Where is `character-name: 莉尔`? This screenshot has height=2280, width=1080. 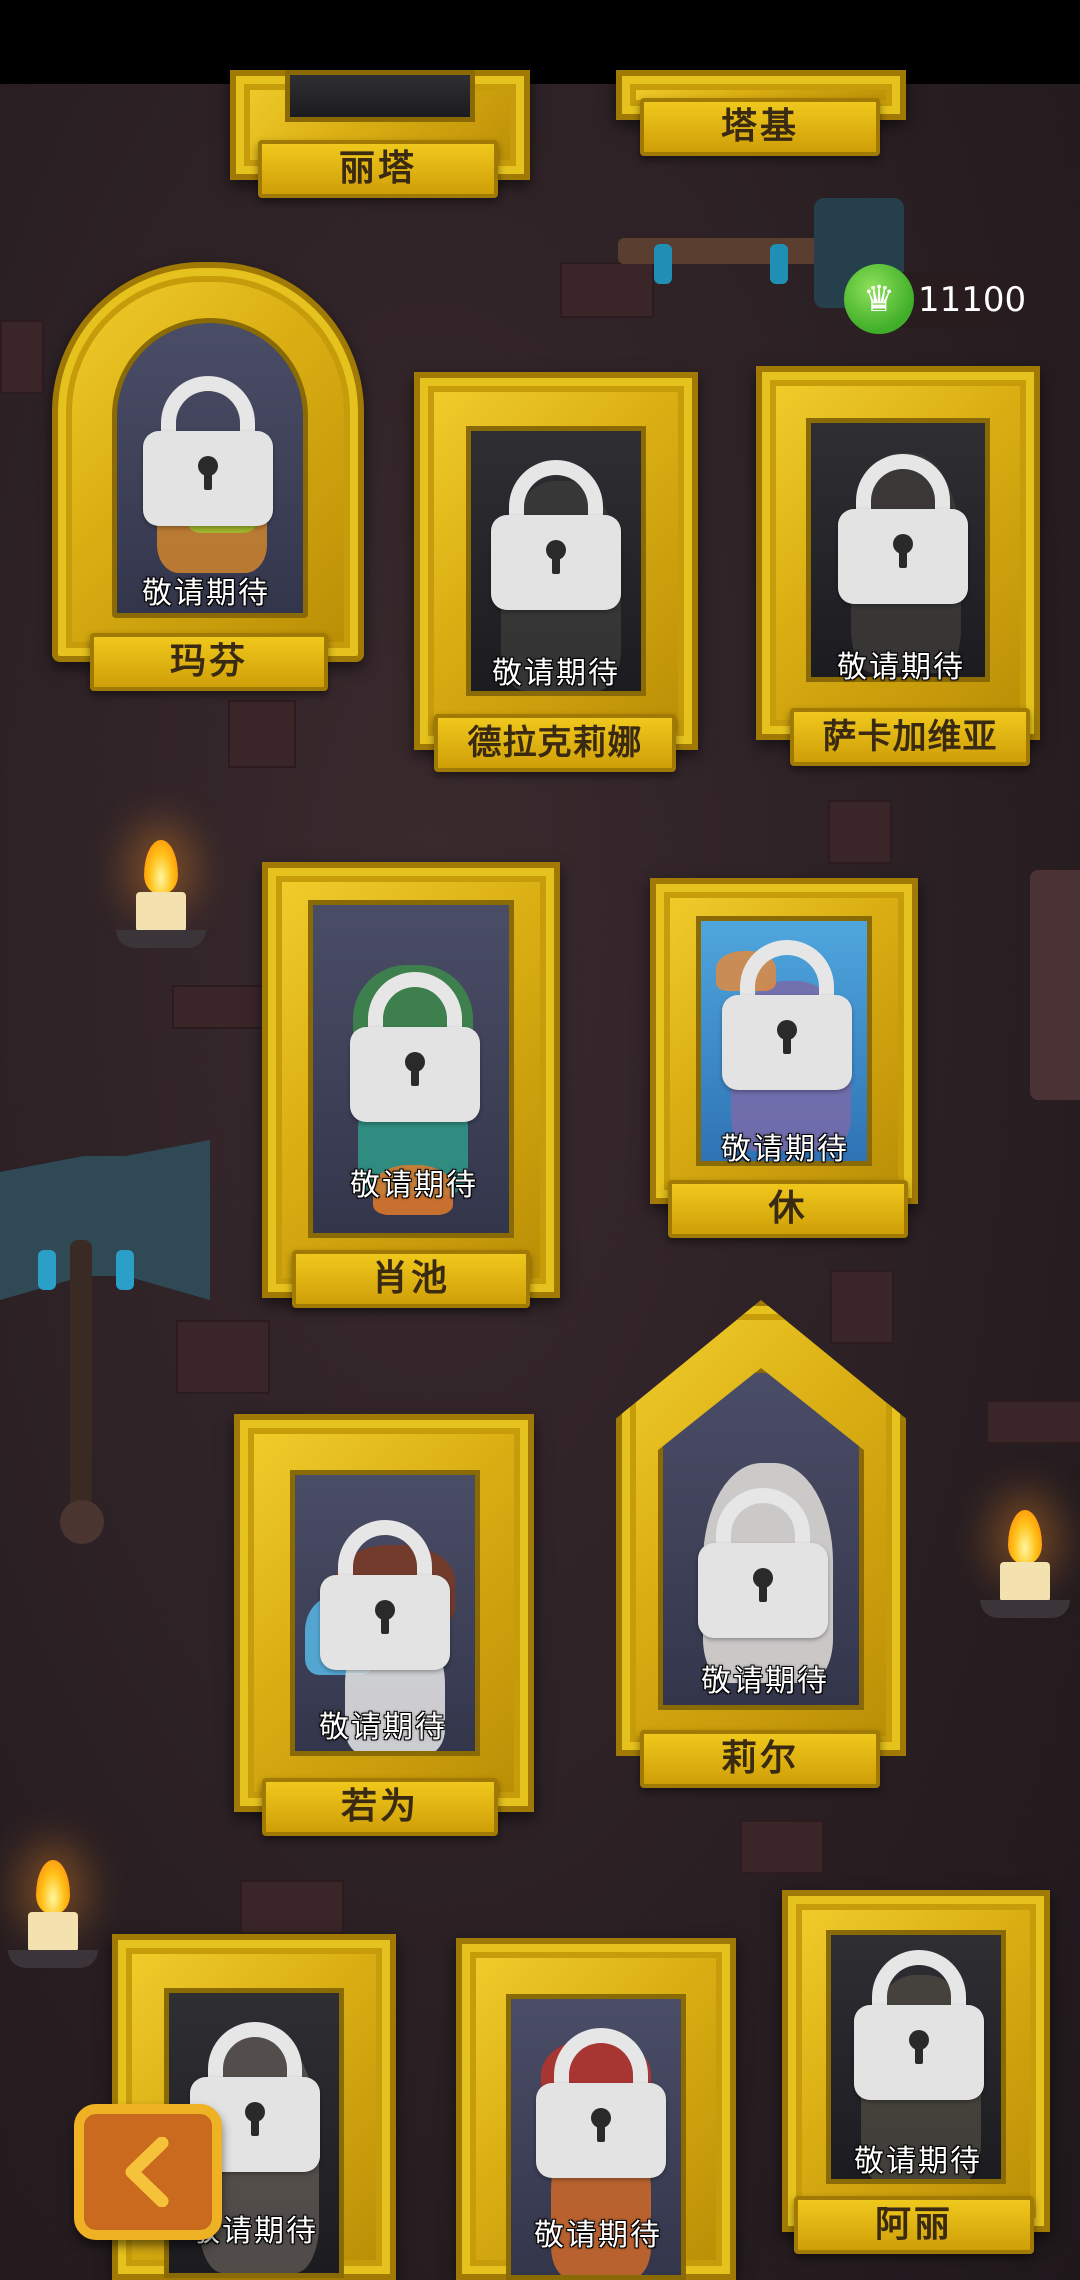 character-name: 莉尔 is located at coordinates (760, 1759).